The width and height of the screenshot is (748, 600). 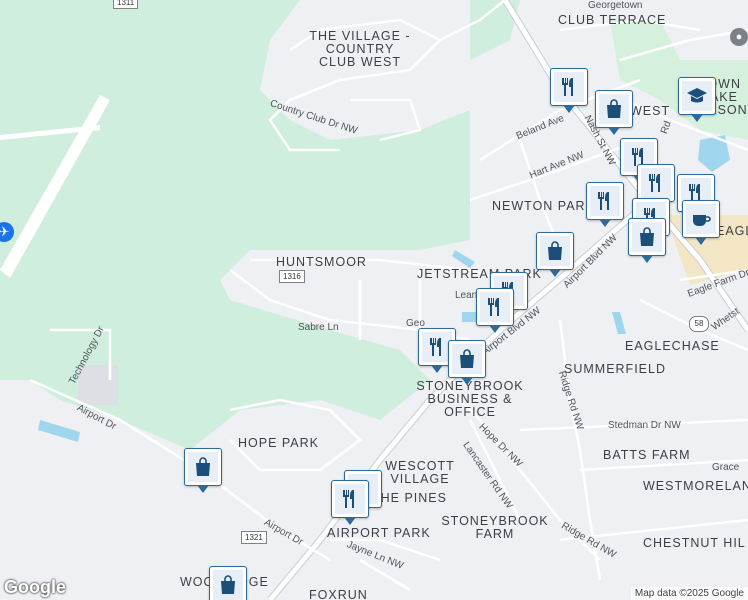 What do you see at coordinates (254, 537) in the screenshot?
I see `route-shield-1321: 1321` at bounding box center [254, 537].